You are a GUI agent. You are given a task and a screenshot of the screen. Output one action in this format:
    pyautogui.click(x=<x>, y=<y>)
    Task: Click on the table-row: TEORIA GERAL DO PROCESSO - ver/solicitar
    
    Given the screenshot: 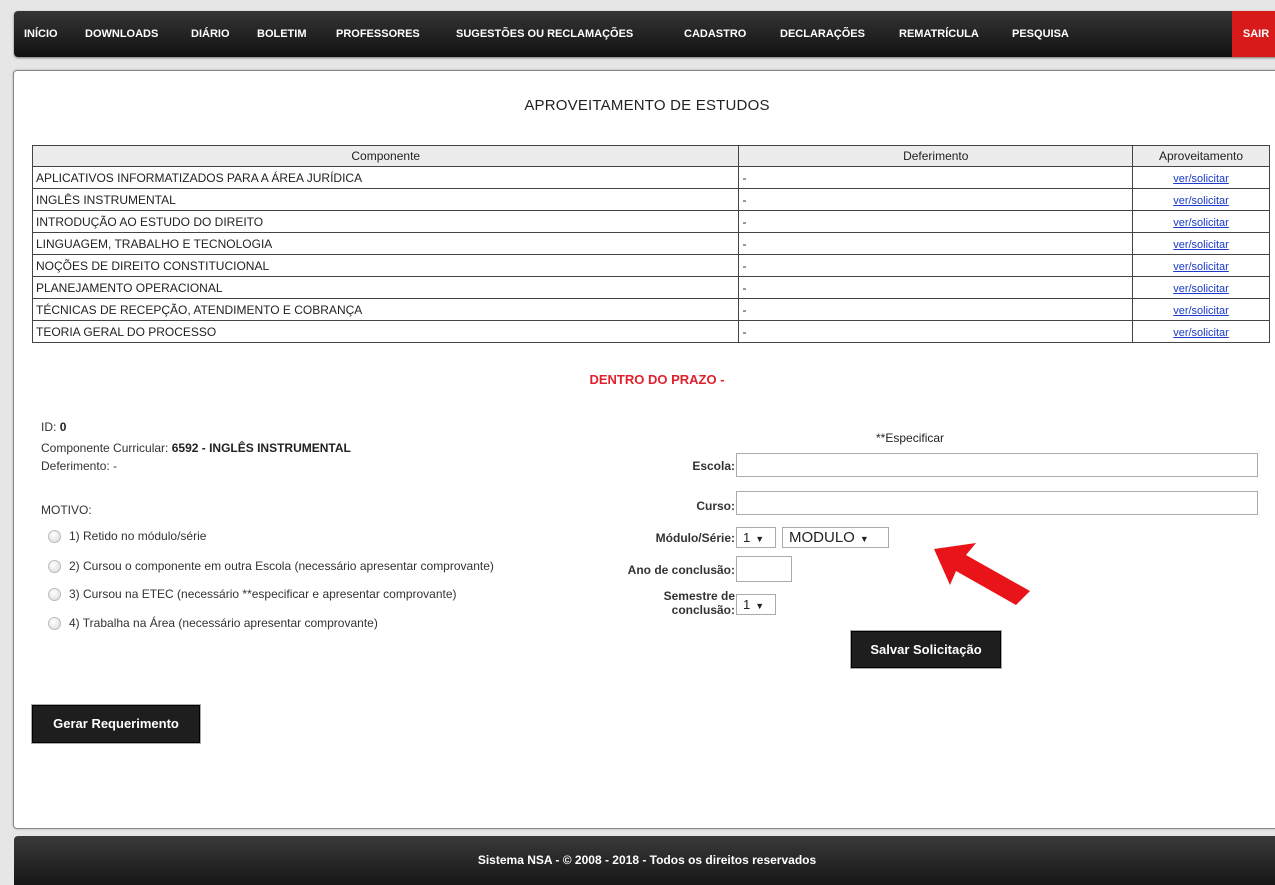 What is the action you would take?
    pyautogui.click(x=650, y=331)
    